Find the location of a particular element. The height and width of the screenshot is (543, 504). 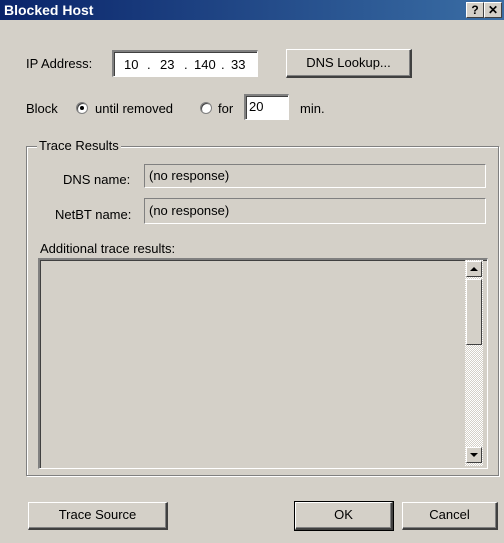

ip-octet-4: 33 is located at coordinates (238, 64).